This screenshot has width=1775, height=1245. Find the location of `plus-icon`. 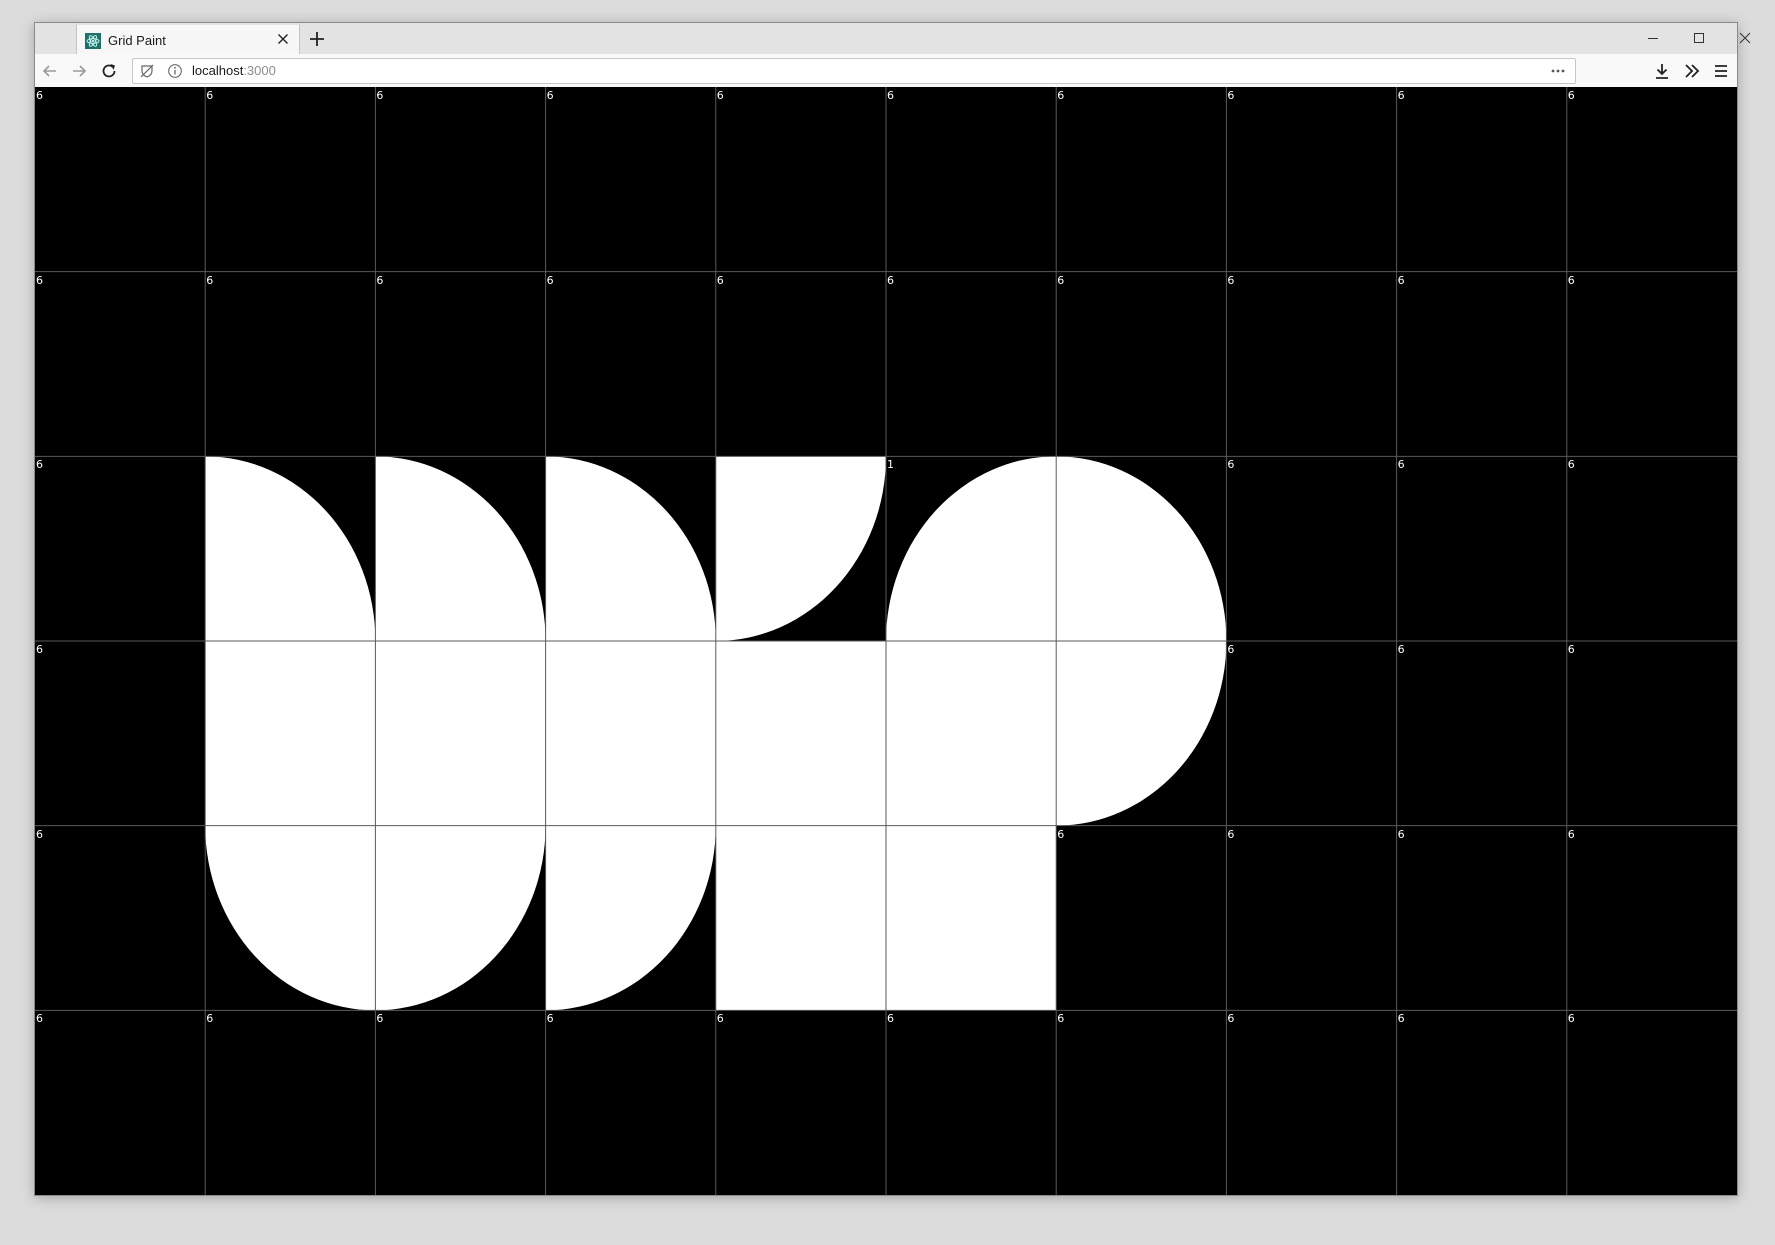

plus-icon is located at coordinates (317, 39).